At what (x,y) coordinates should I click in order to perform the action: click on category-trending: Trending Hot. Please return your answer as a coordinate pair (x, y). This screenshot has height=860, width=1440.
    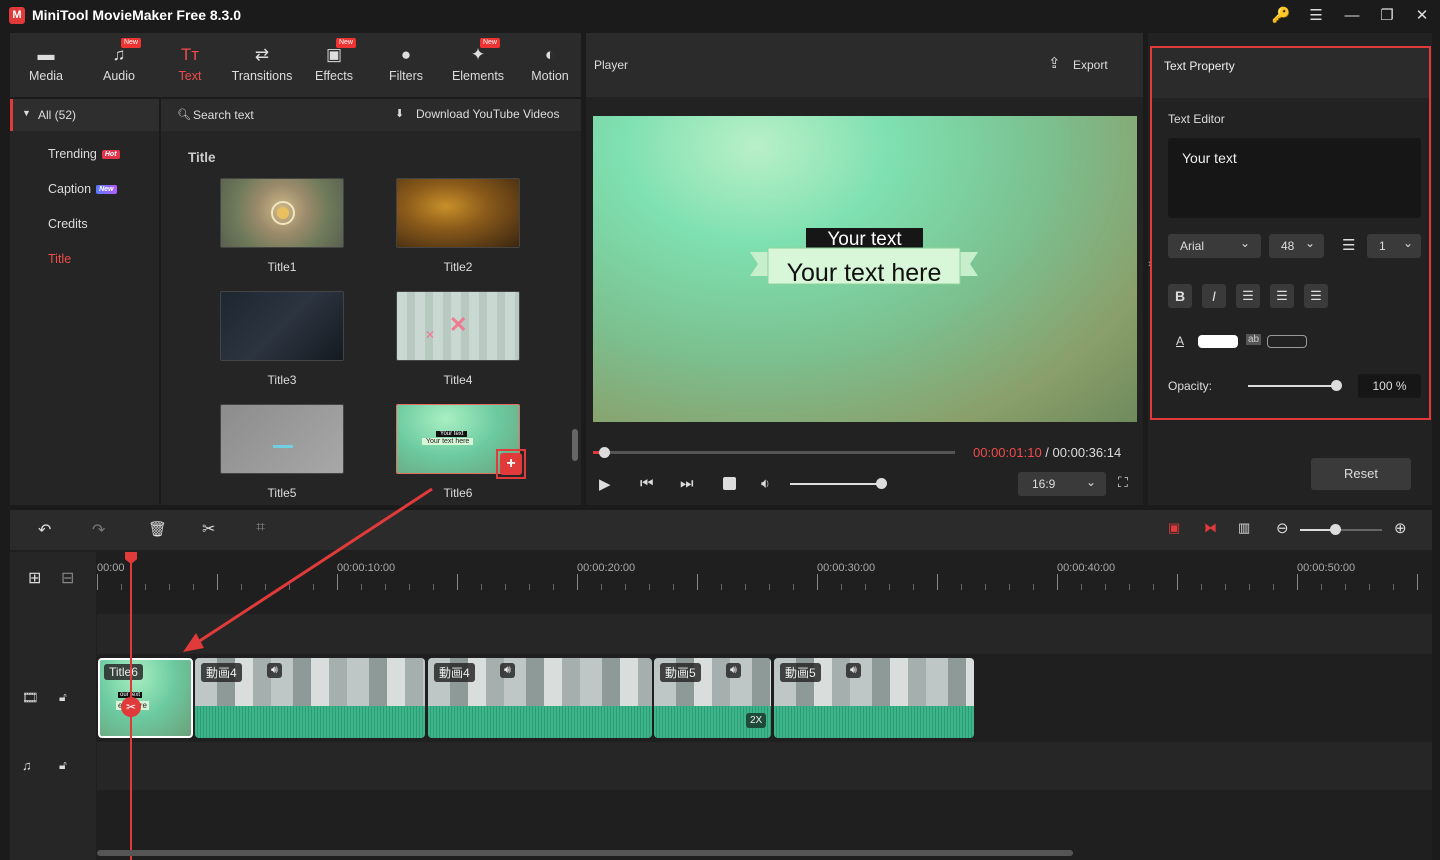
    Looking at the image, I should click on (84, 154).